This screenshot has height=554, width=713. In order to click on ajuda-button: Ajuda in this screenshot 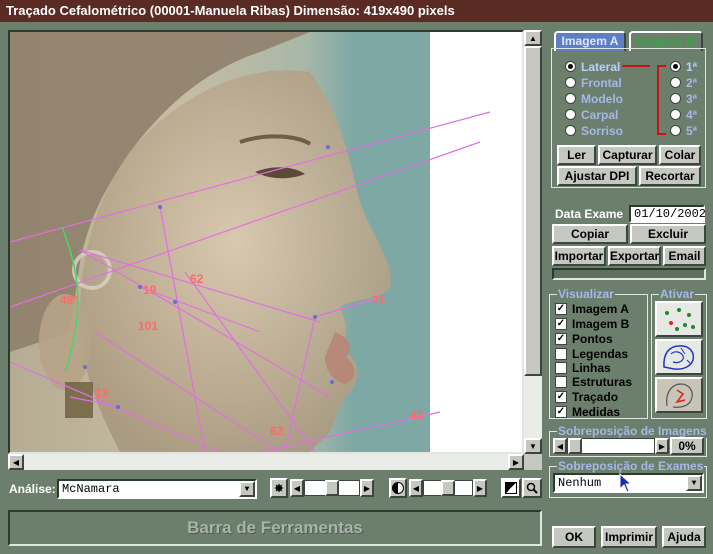, I will do `click(684, 537)`.